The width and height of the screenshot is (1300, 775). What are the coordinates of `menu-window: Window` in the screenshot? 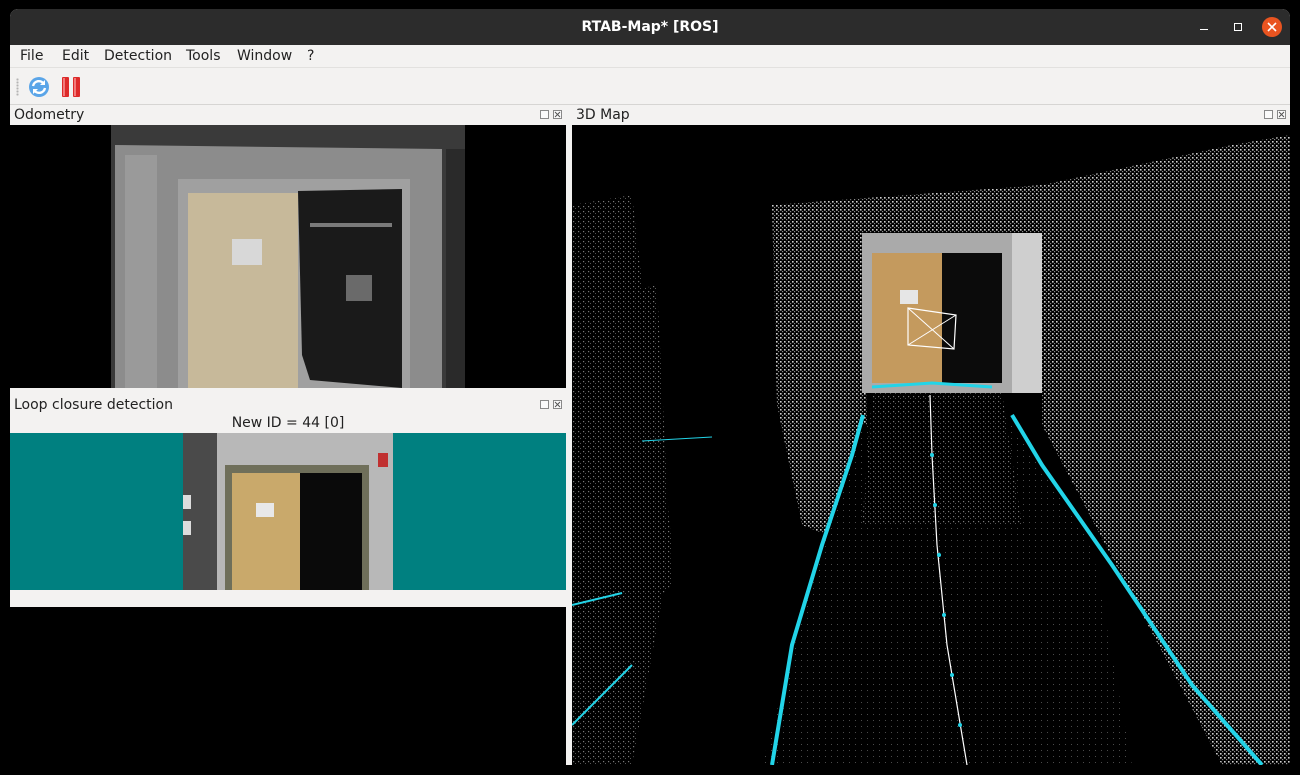 It's located at (264, 56).